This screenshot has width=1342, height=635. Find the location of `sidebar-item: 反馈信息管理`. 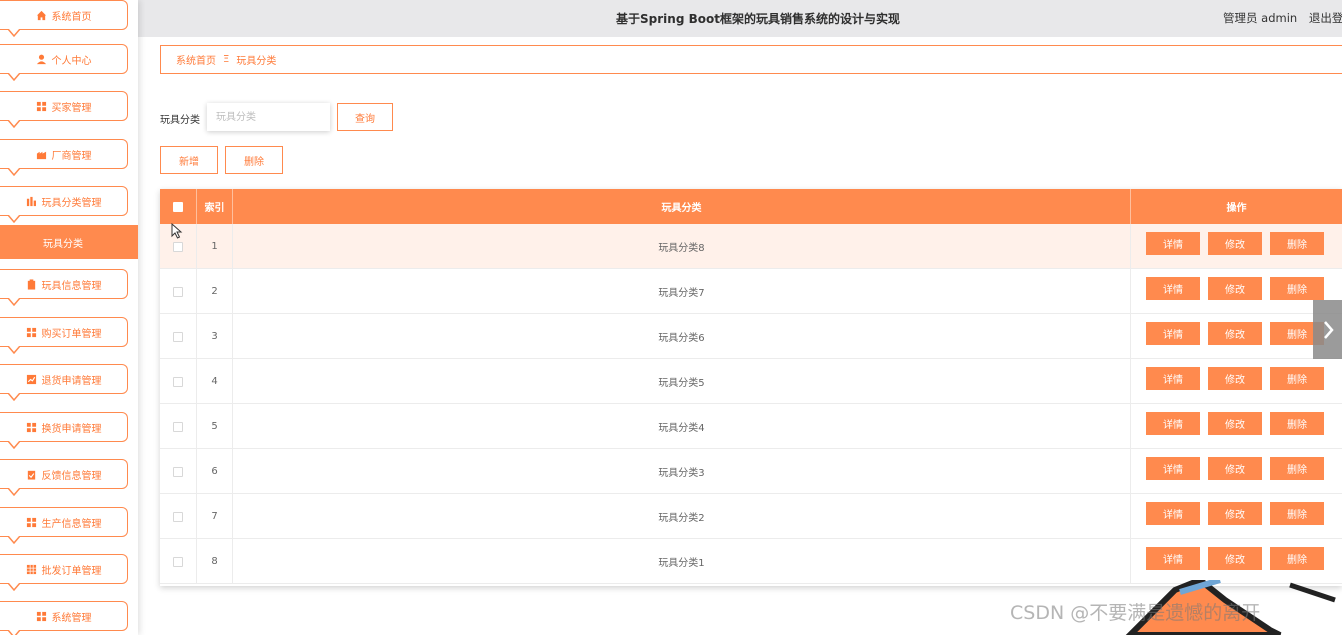

sidebar-item: 反馈信息管理 is located at coordinates (64, 477).